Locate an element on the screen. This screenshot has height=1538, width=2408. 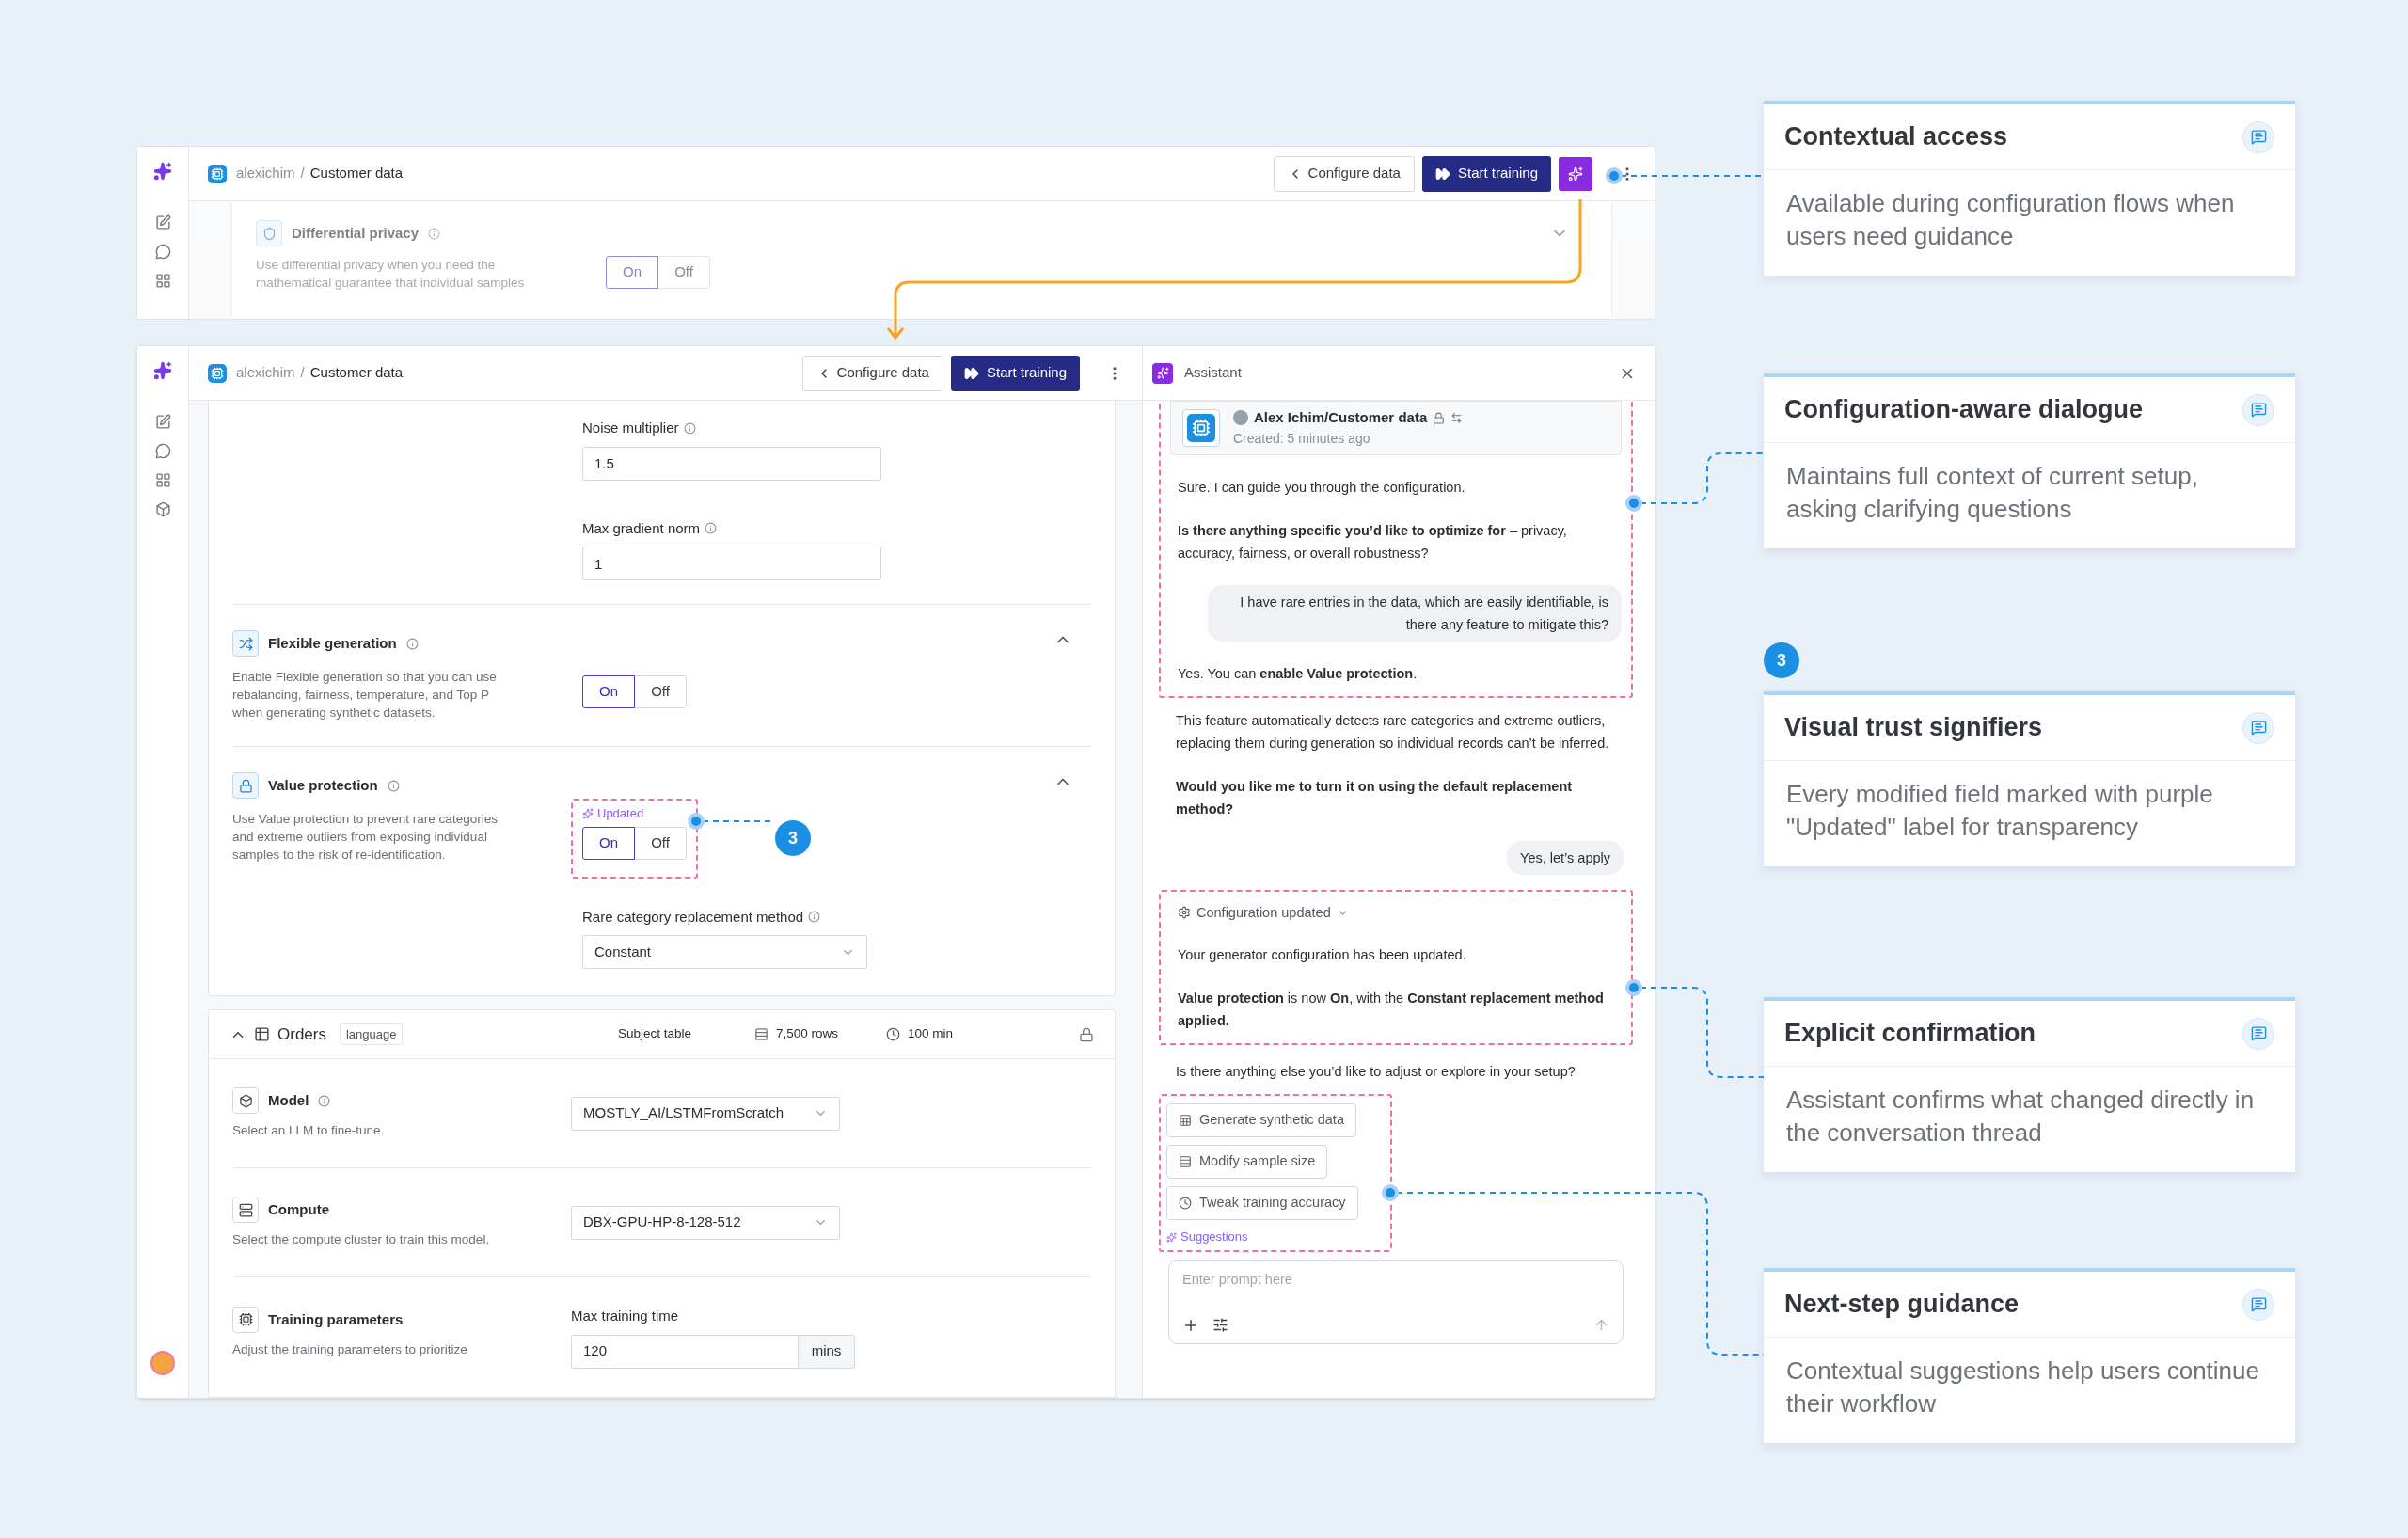
select-field: MOSTLY_AI/LSTMFromScratch is located at coordinates (706, 1114).